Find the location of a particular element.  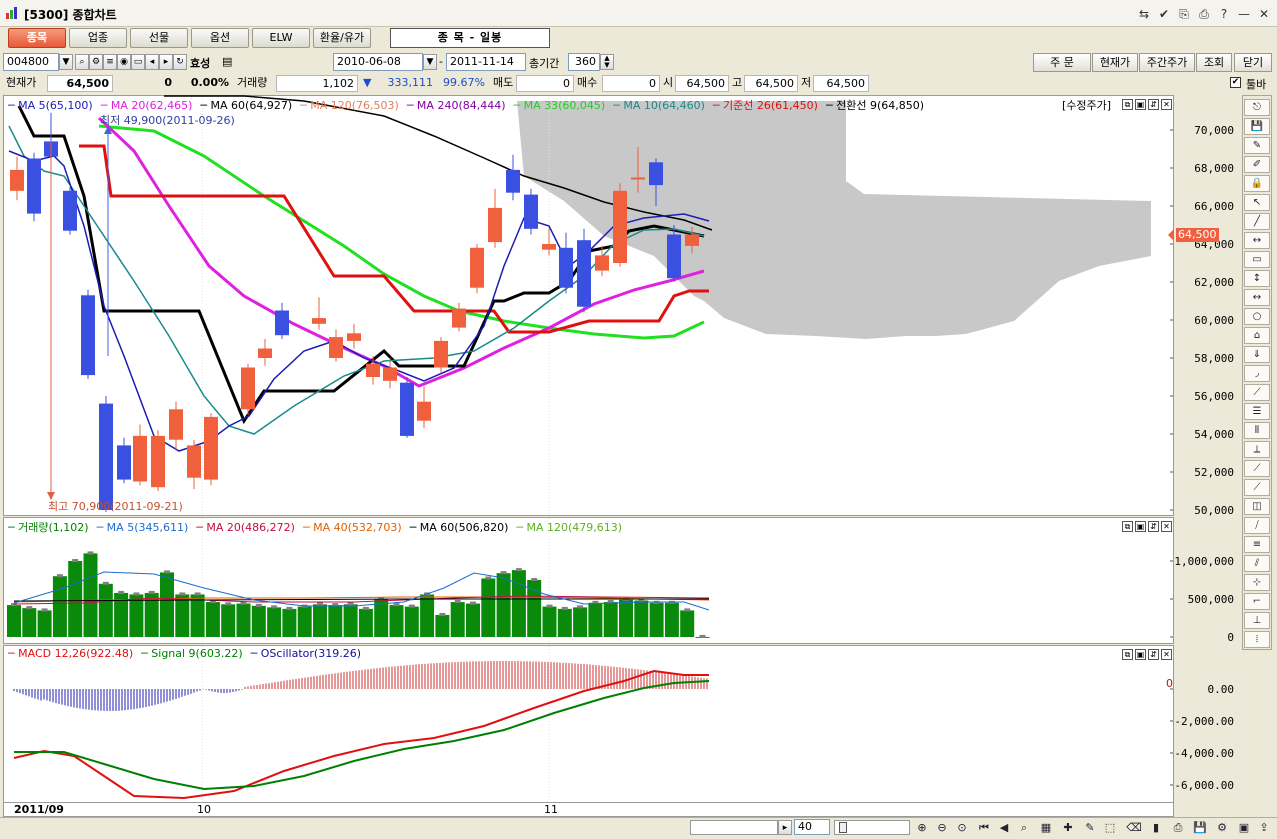

eye-icon: ◉ is located at coordinates (124, 62).